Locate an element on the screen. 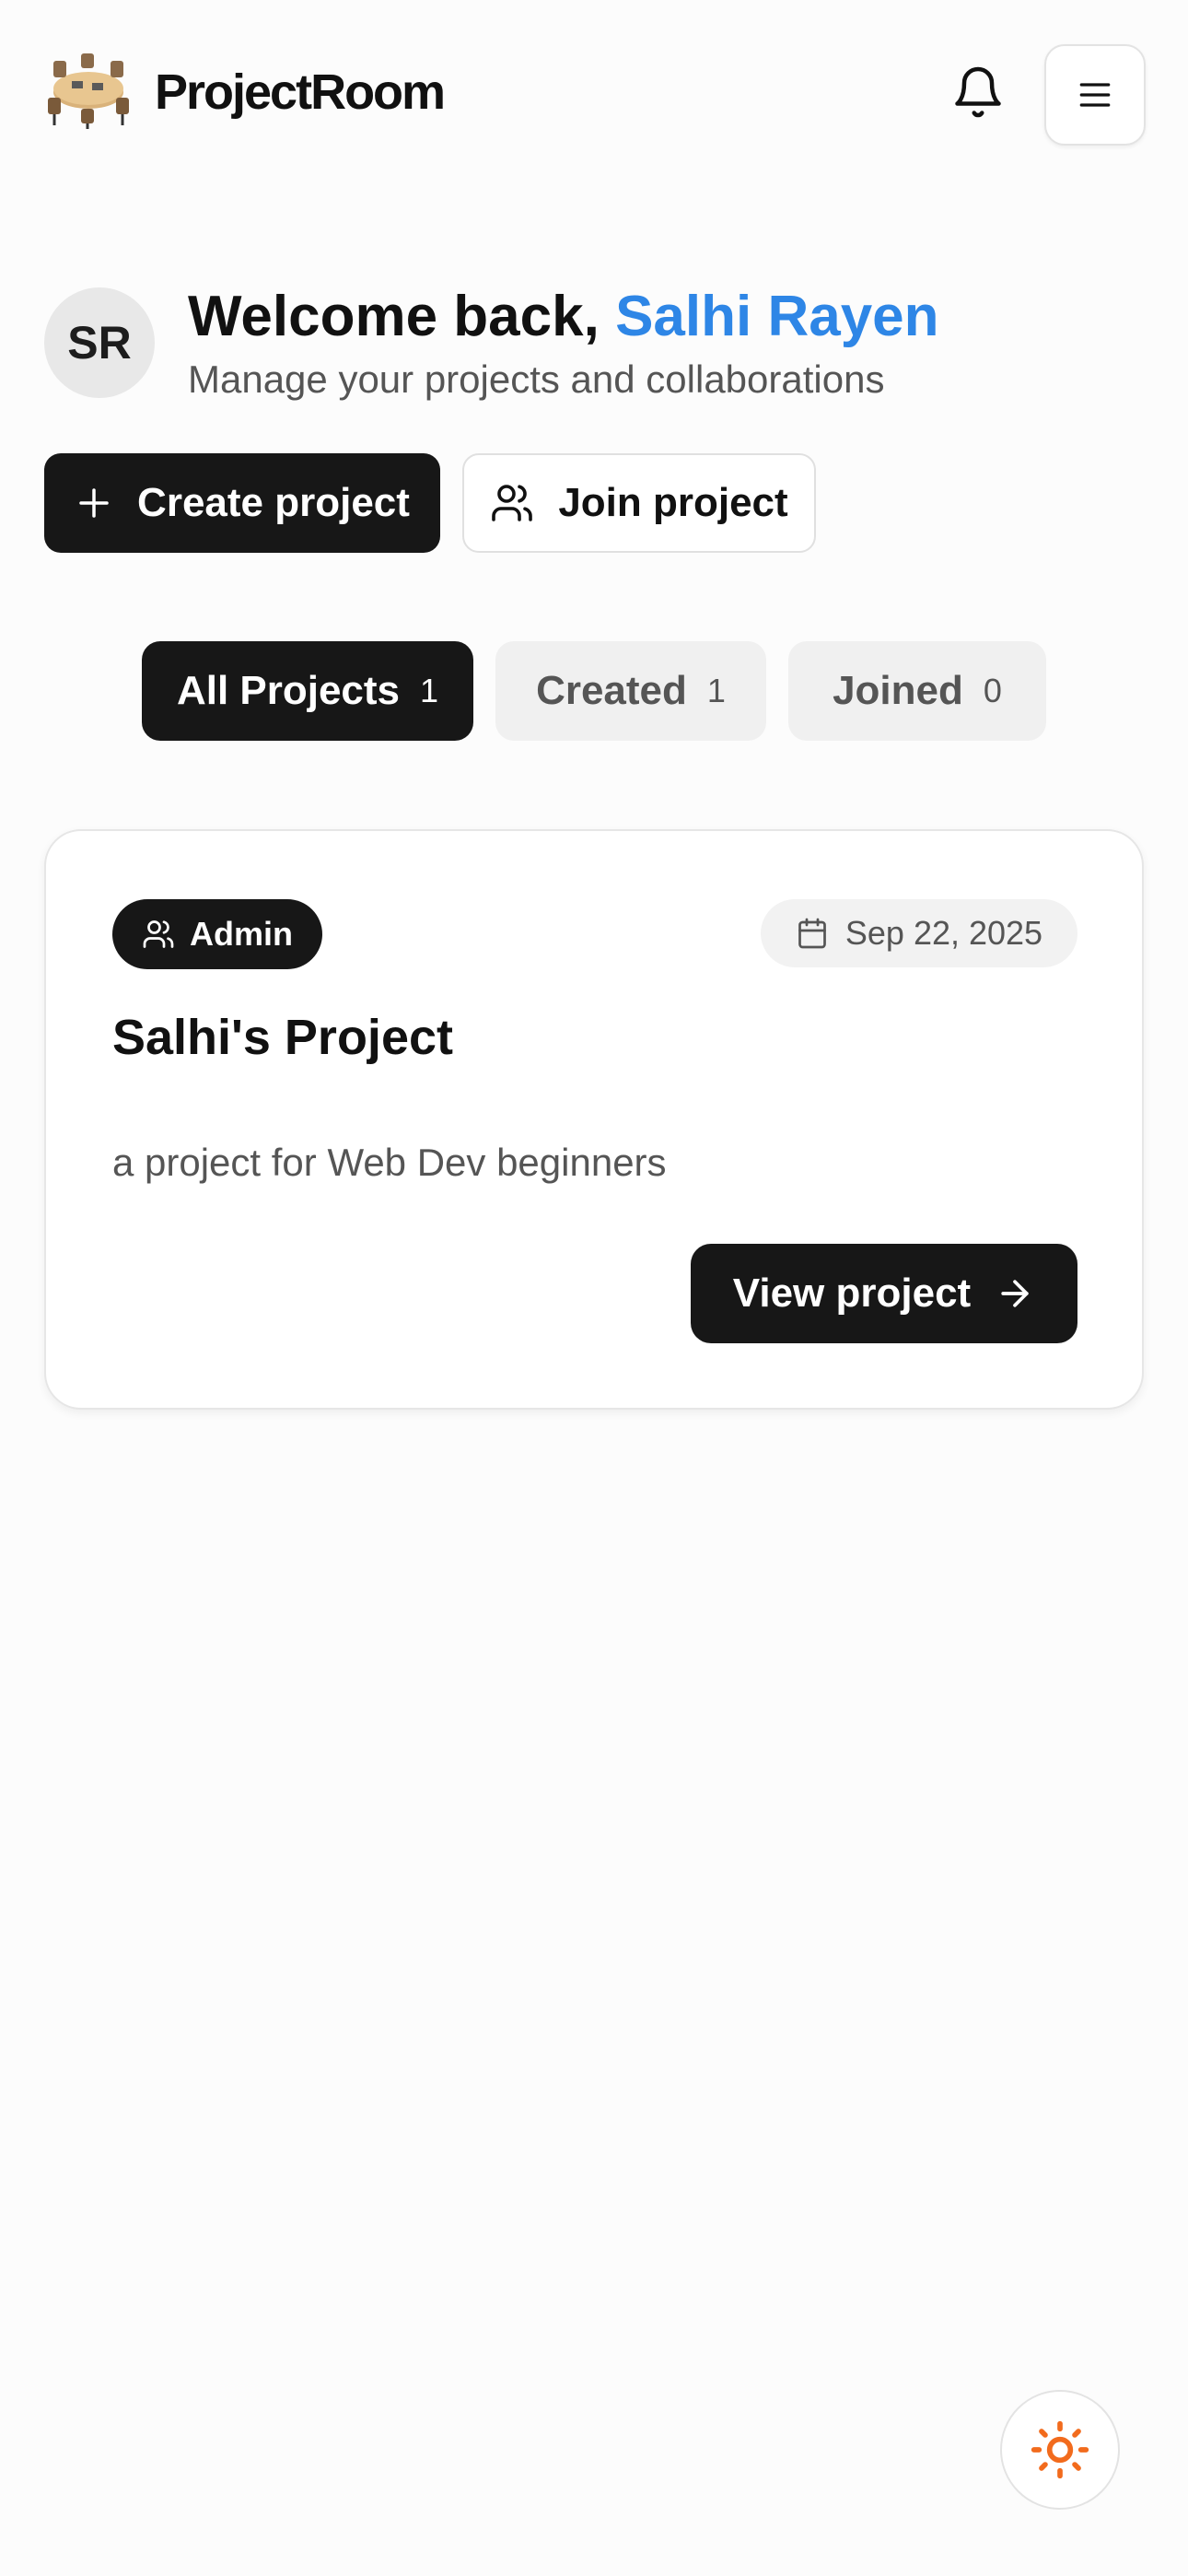 Image resolution: width=1188 pixels, height=2576 pixels. welcome-heading: Welcome back, Salhi Rayen is located at coordinates (563, 317).